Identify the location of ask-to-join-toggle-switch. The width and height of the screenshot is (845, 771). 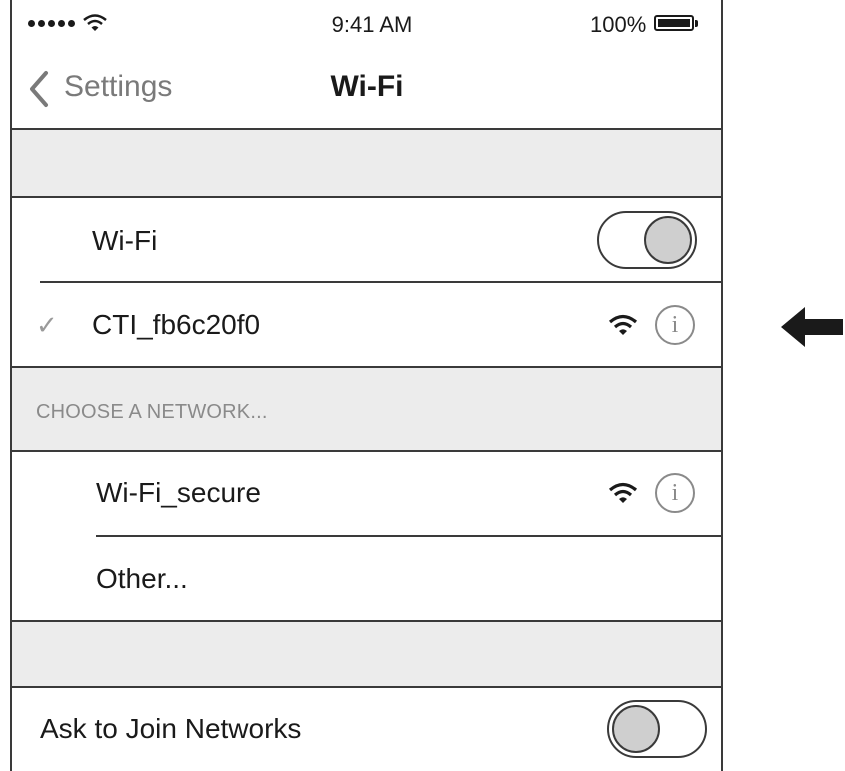
(657, 729).